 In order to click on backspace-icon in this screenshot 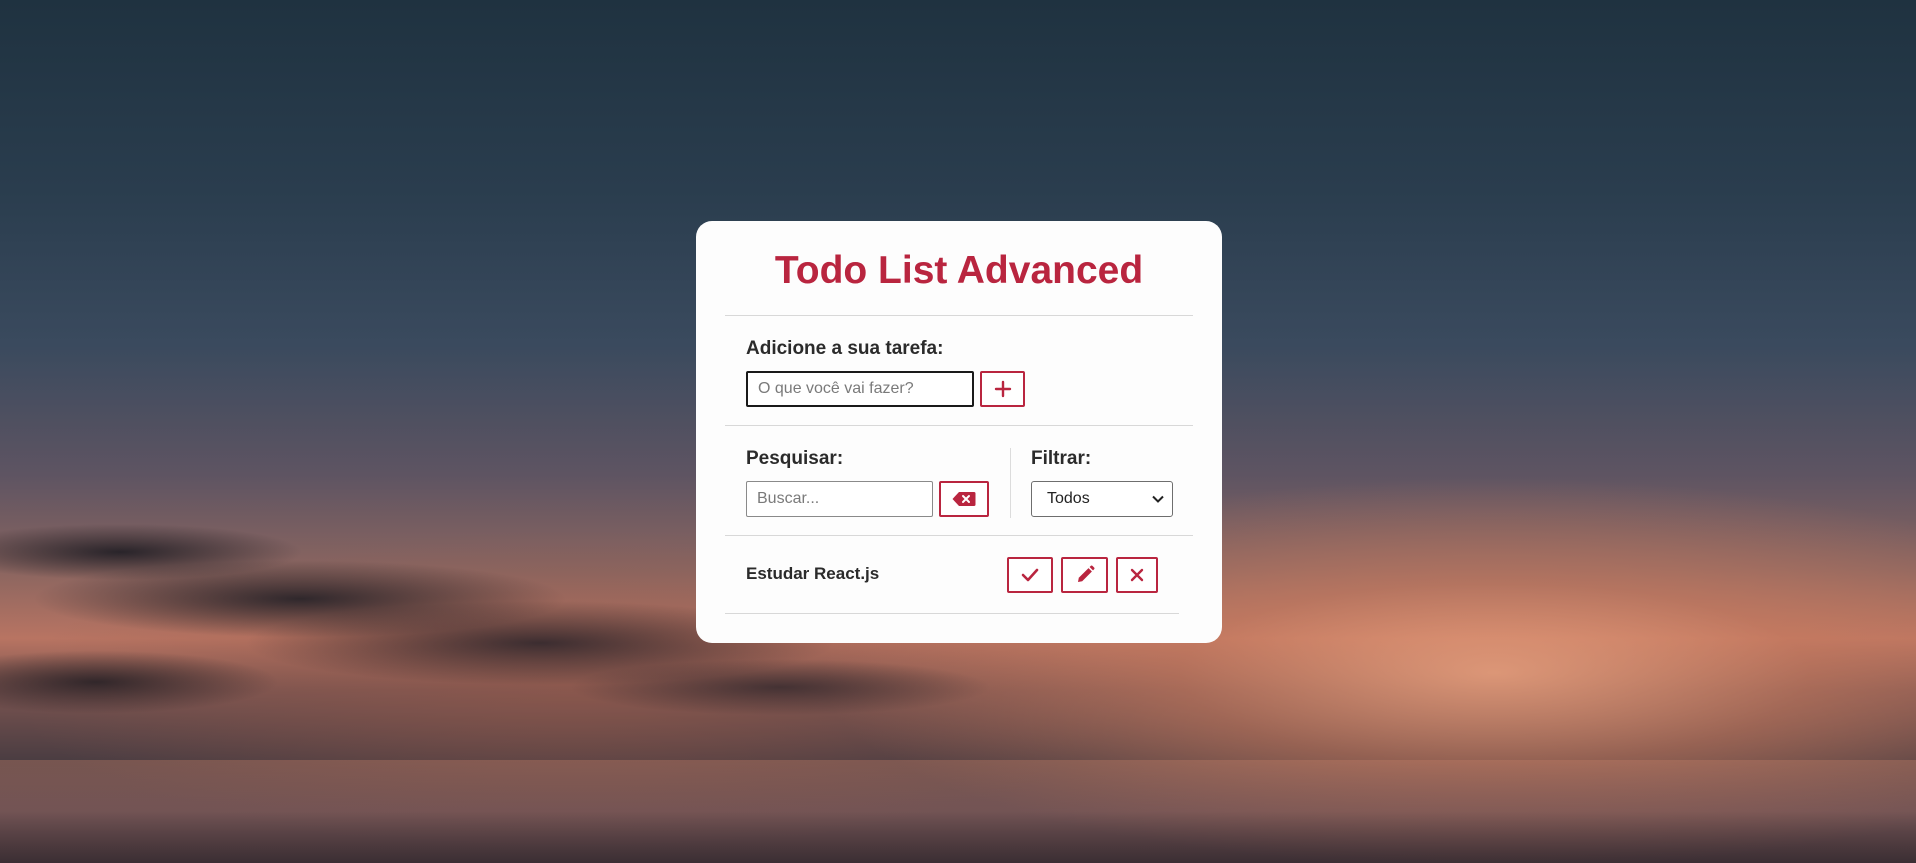, I will do `click(964, 499)`.